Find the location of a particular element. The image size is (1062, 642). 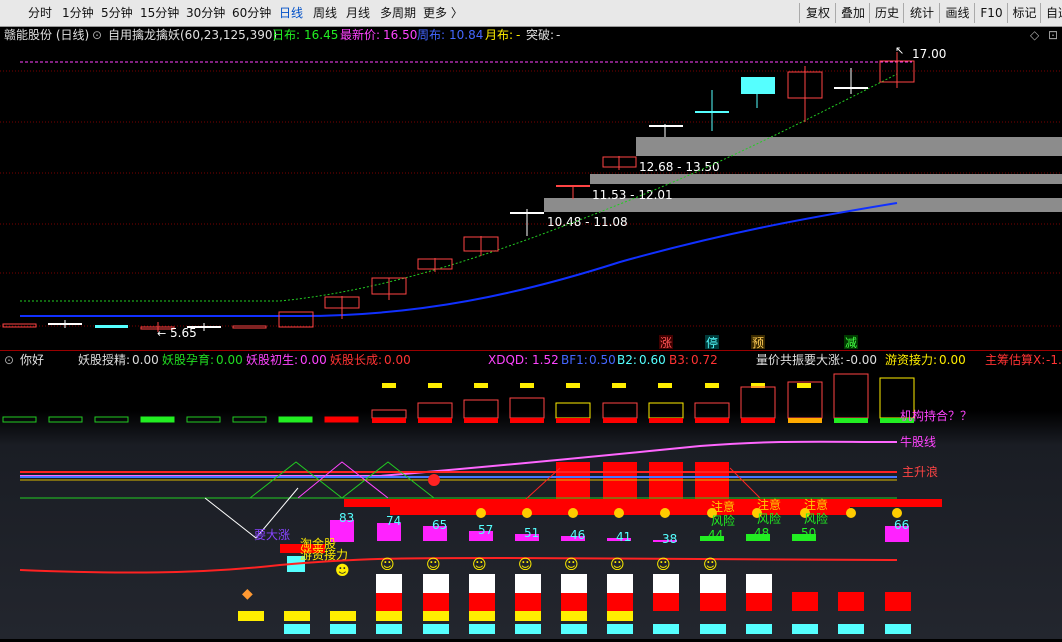

main-rise-label: 主升浪 is located at coordinates (920, 471).